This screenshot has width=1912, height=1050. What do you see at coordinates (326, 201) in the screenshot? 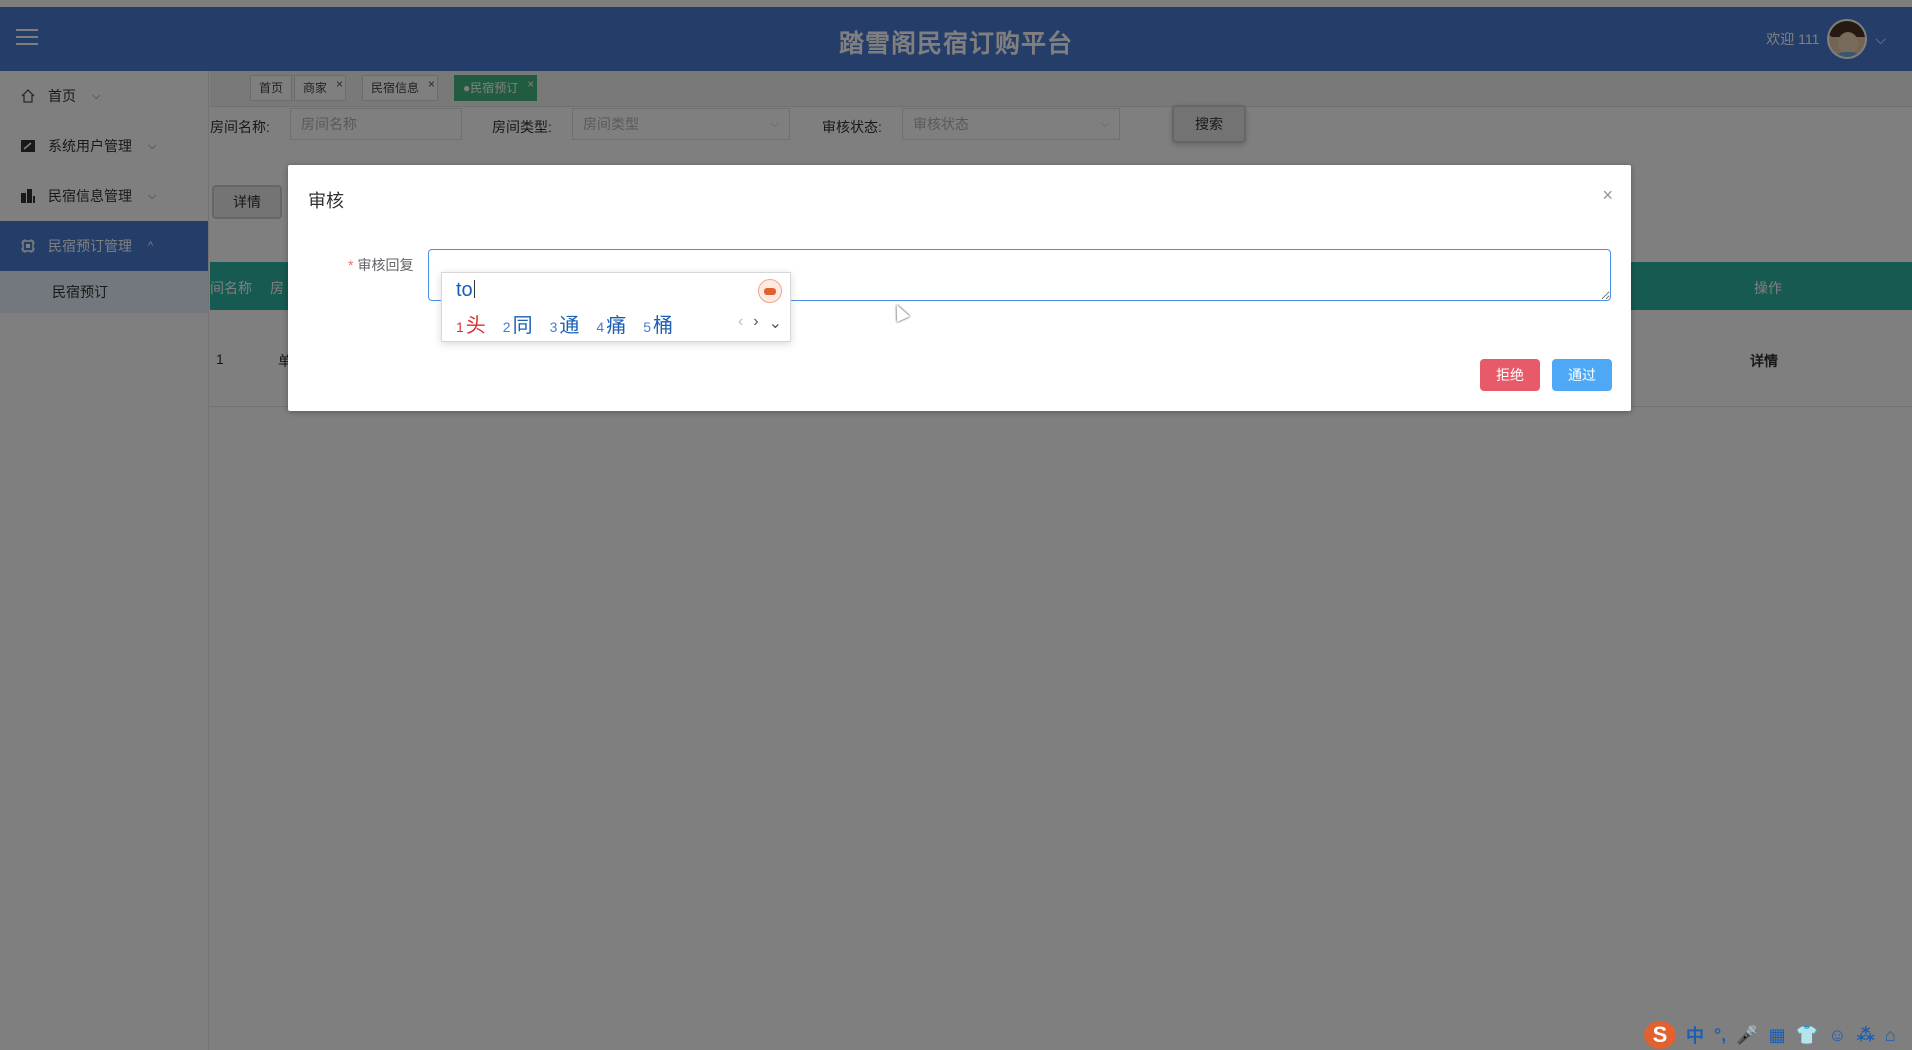
I see `dialog-title: 审核` at bounding box center [326, 201].